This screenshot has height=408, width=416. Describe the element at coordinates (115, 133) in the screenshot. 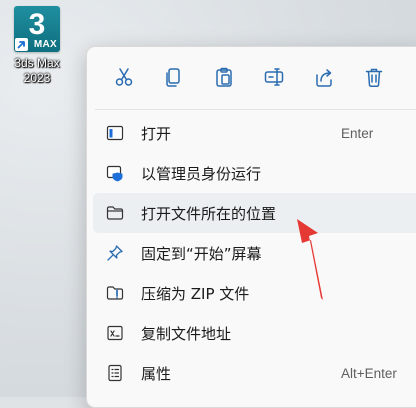

I see `open-window-icon` at that location.